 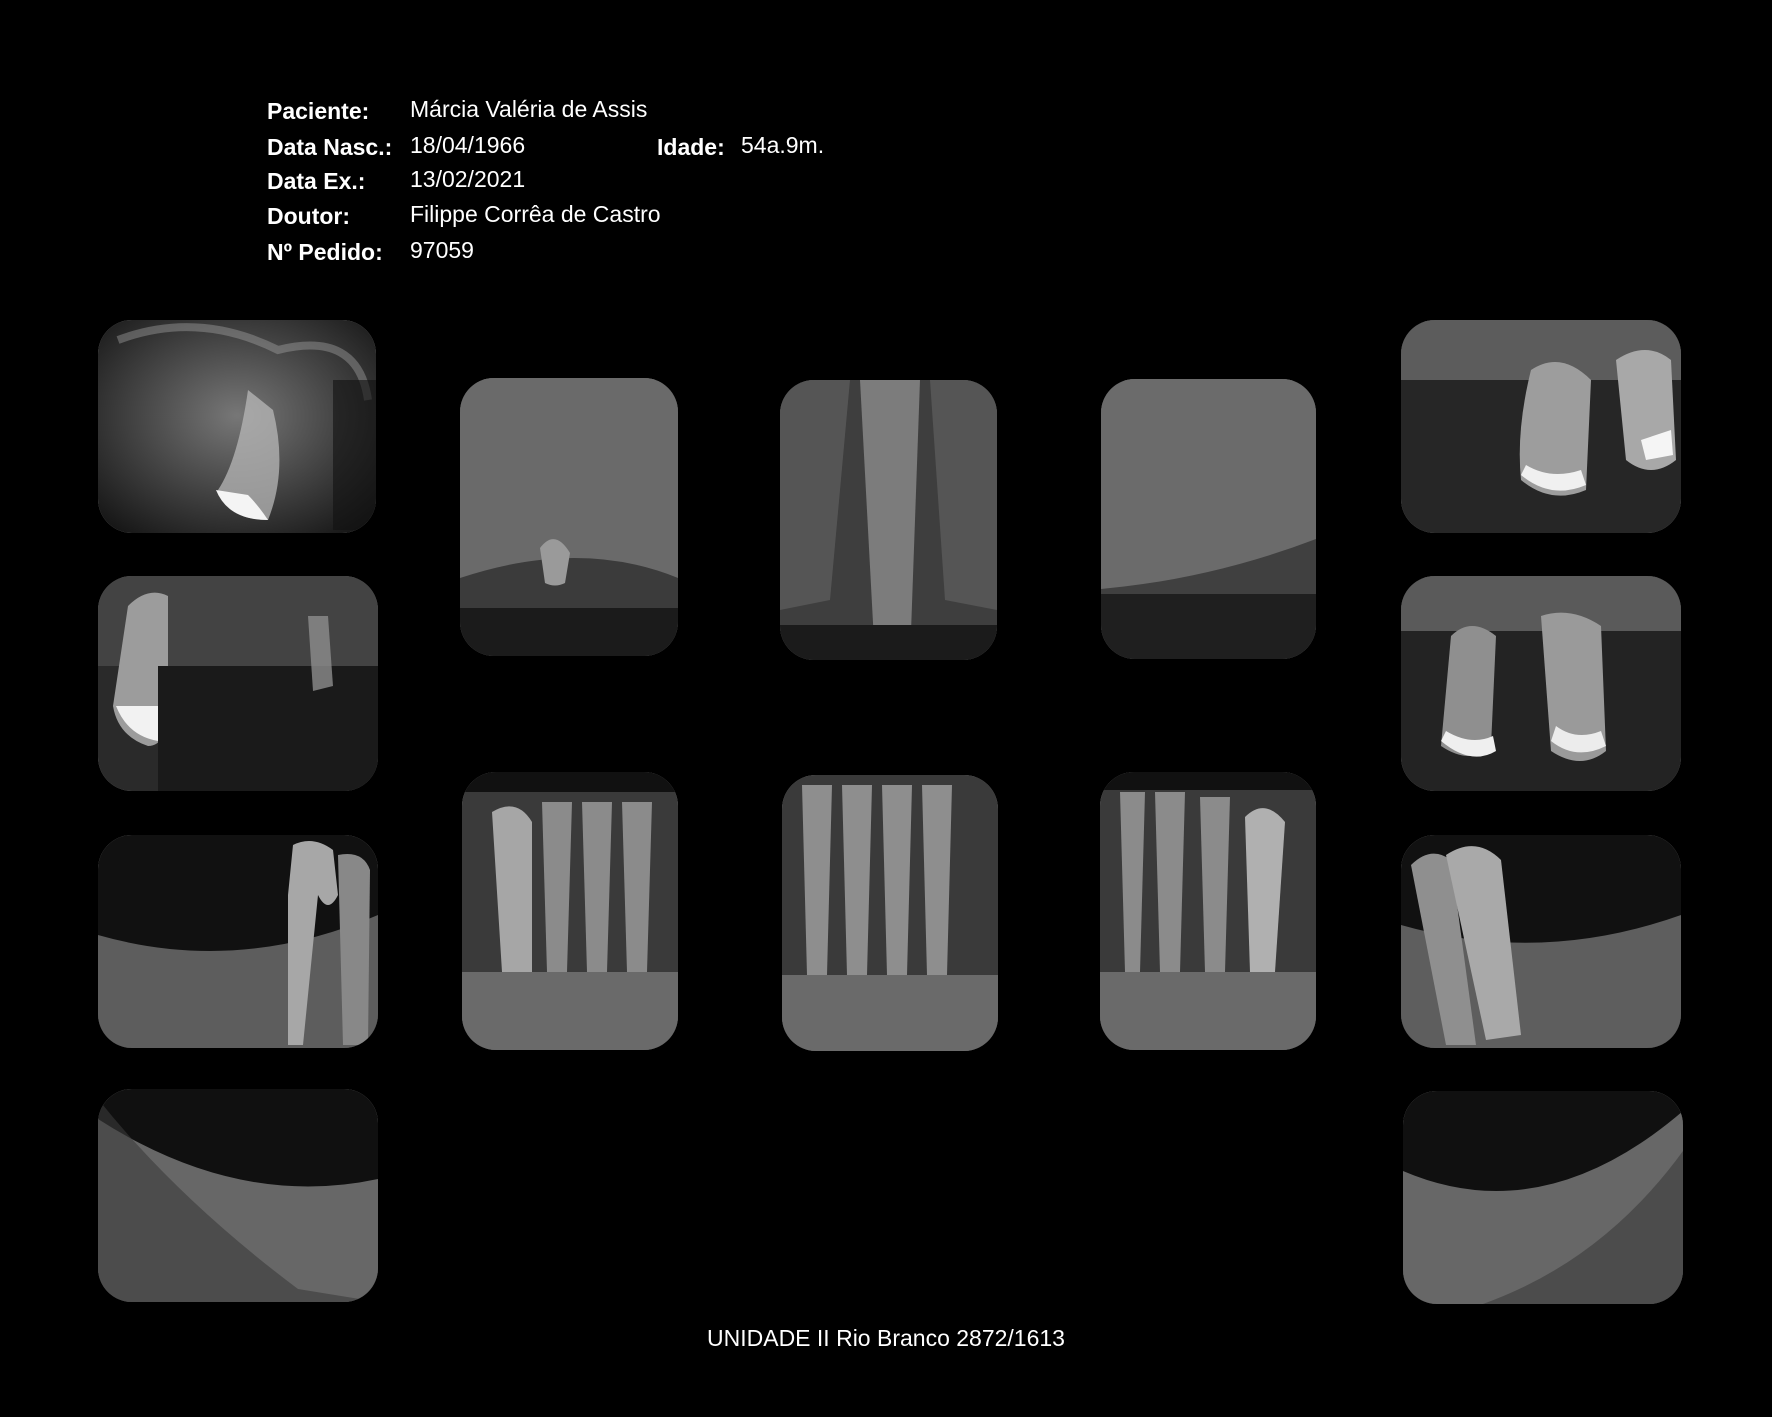 I want to click on radiograph-upper-left-premolar, so click(x=1541, y=683).